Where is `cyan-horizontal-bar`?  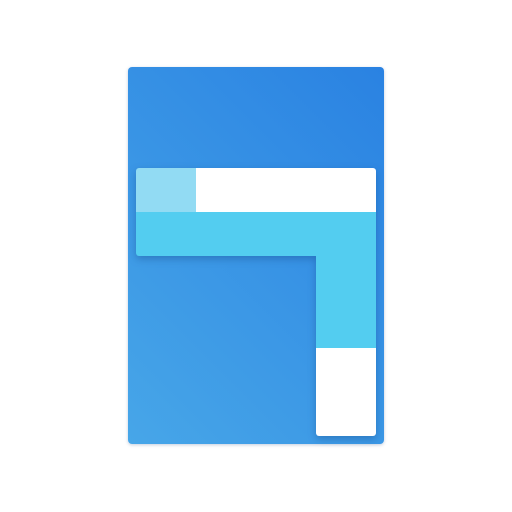
cyan-horizontal-bar is located at coordinates (256, 234).